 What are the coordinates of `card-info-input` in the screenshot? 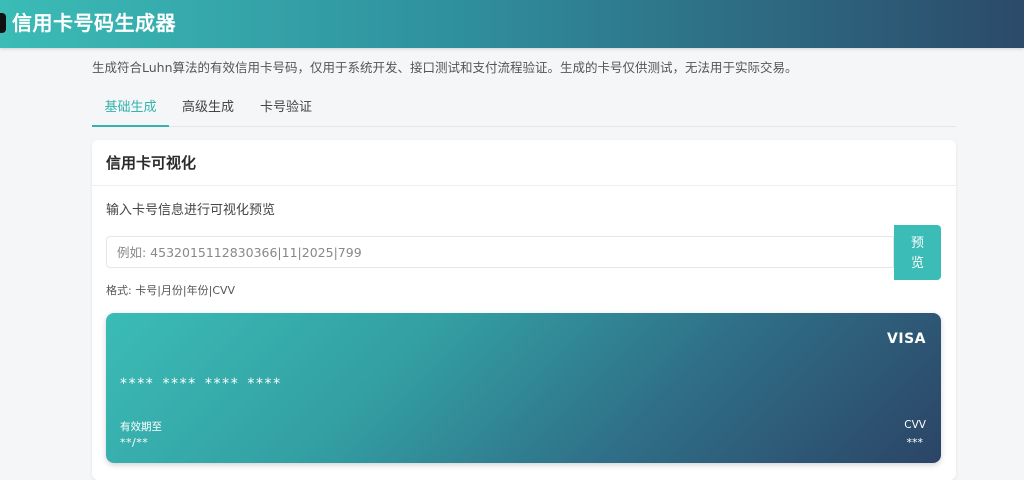 It's located at (500, 252).